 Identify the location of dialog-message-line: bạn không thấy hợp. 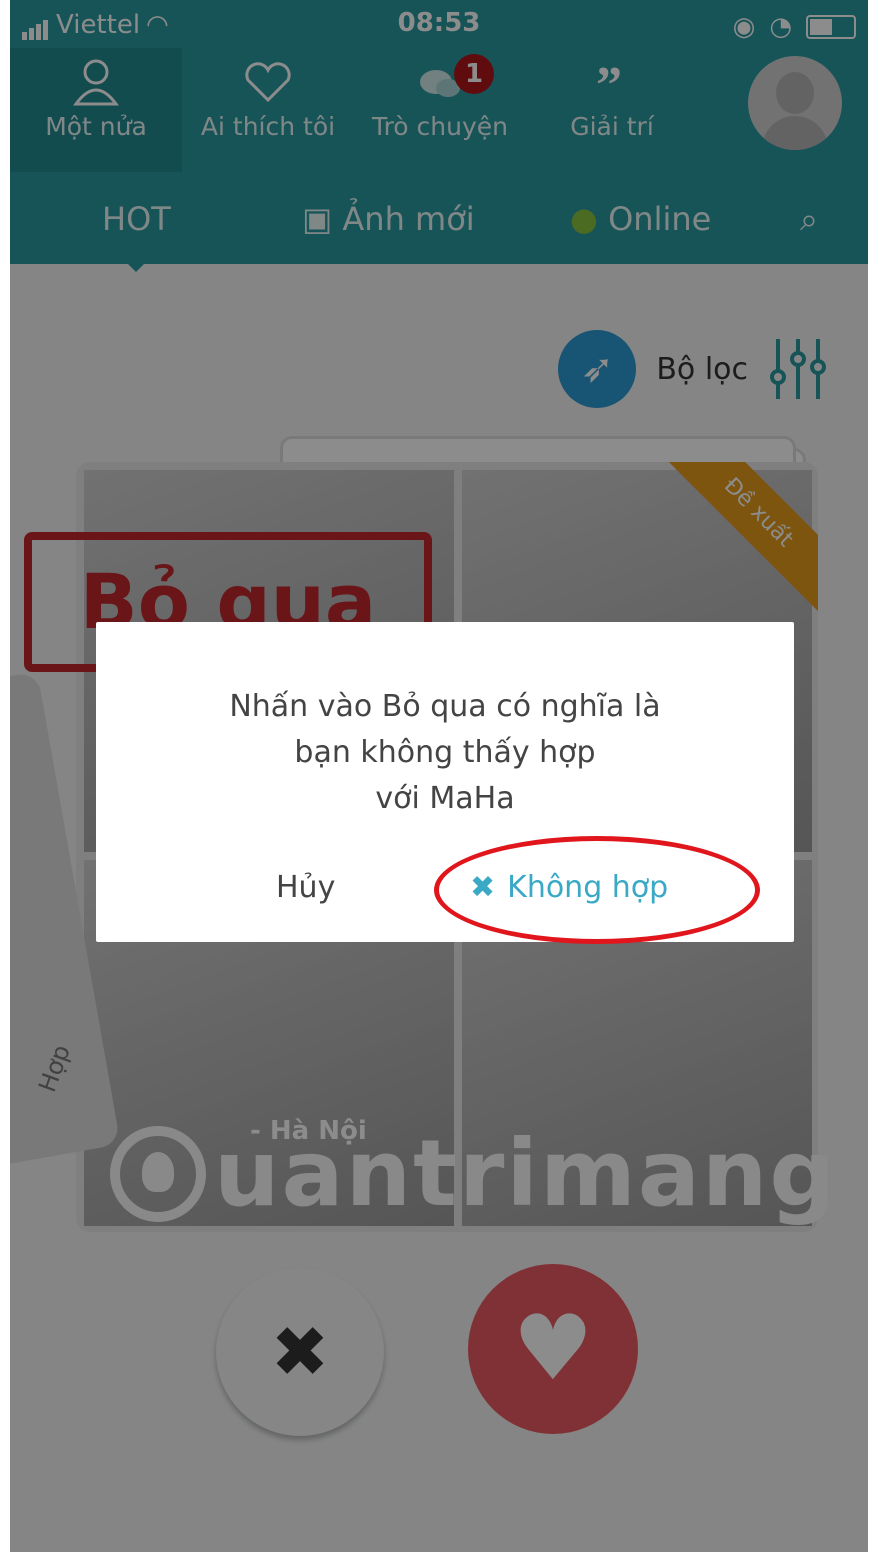
(445, 752).